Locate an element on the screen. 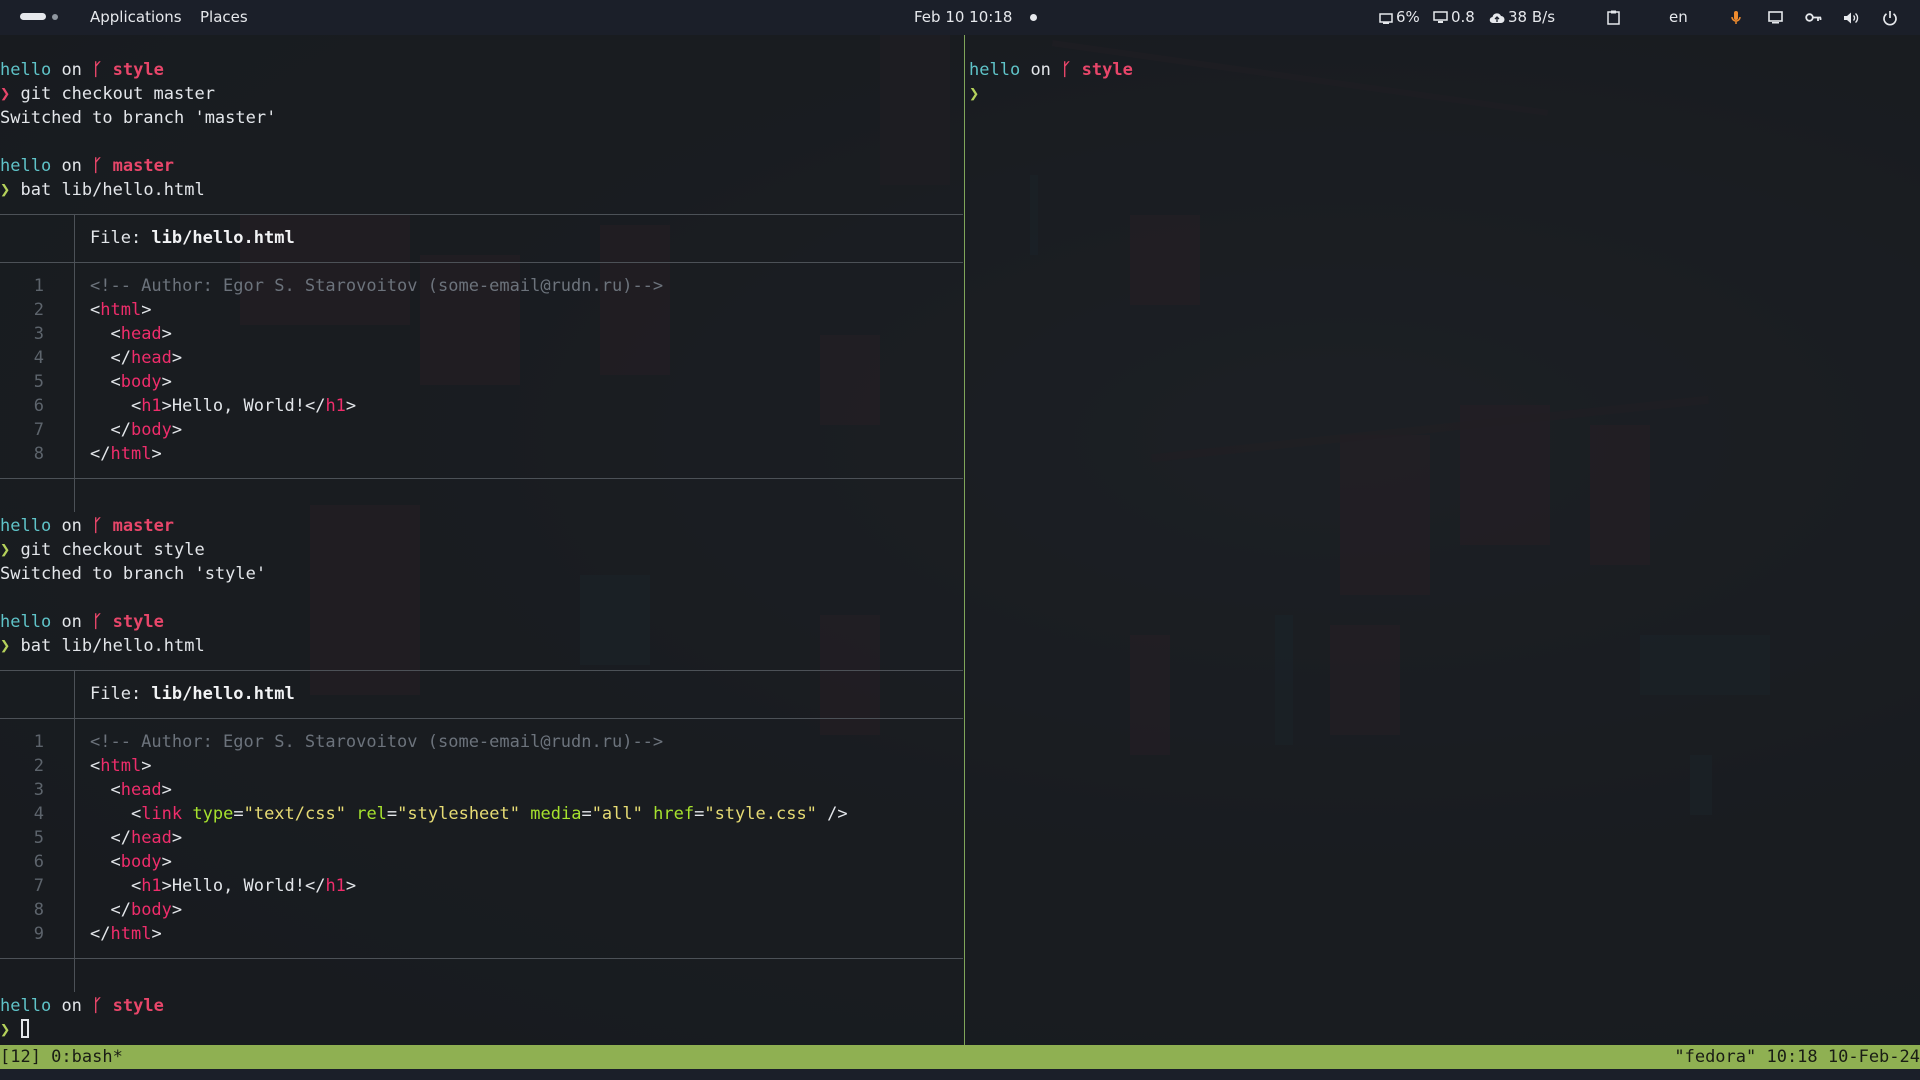 Image resolution: width=1920 pixels, height=1080 pixels. clipboard-button is located at coordinates (1613, 17).